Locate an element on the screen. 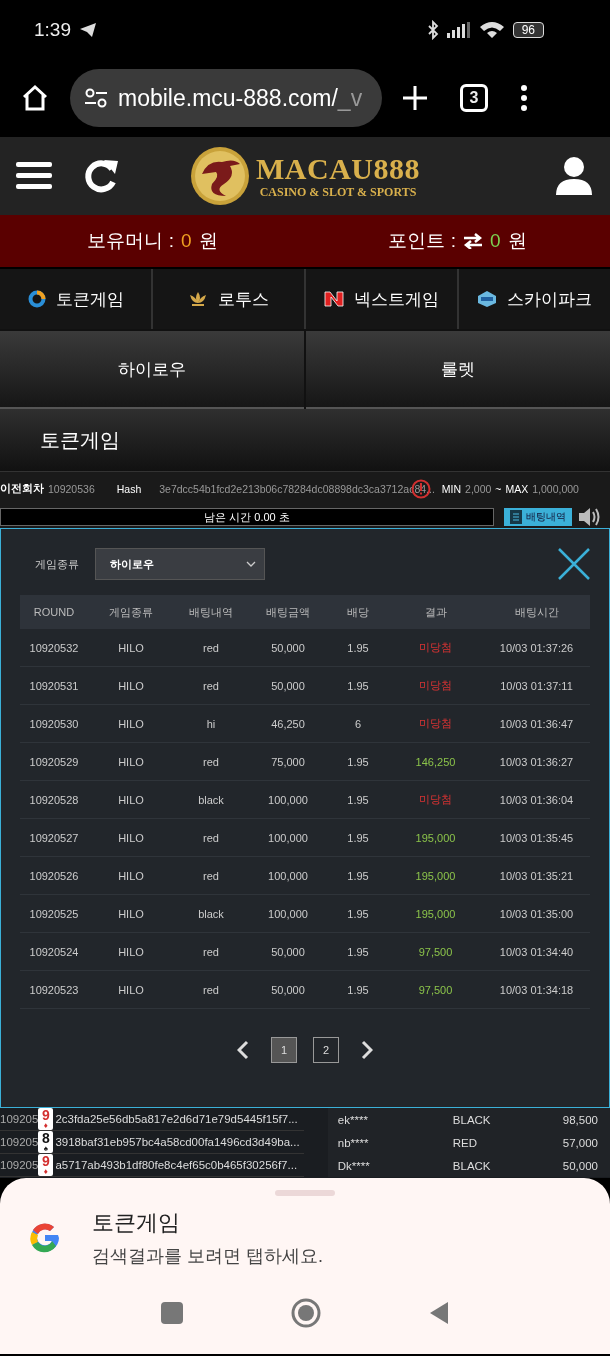 The width and height of the screenshot is (610, 1356). game-button: 룰렛 is located at coordinates (458, 370).